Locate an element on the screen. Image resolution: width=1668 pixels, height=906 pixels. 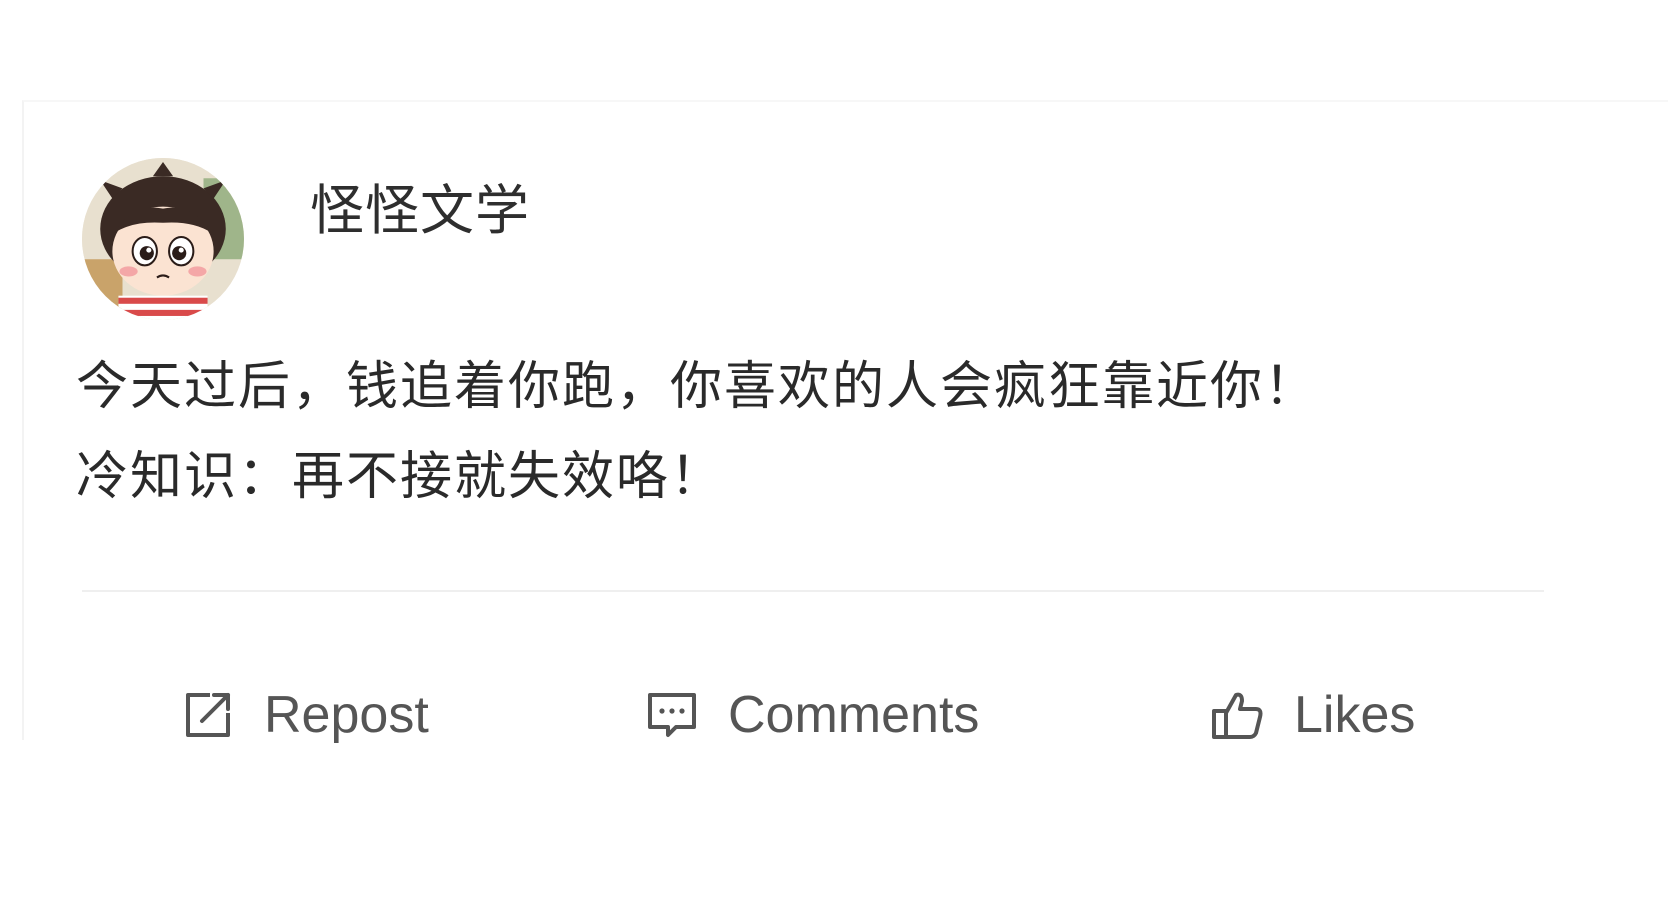
cartoon-girl-avatar-icon is located at coordinates (163, 239).